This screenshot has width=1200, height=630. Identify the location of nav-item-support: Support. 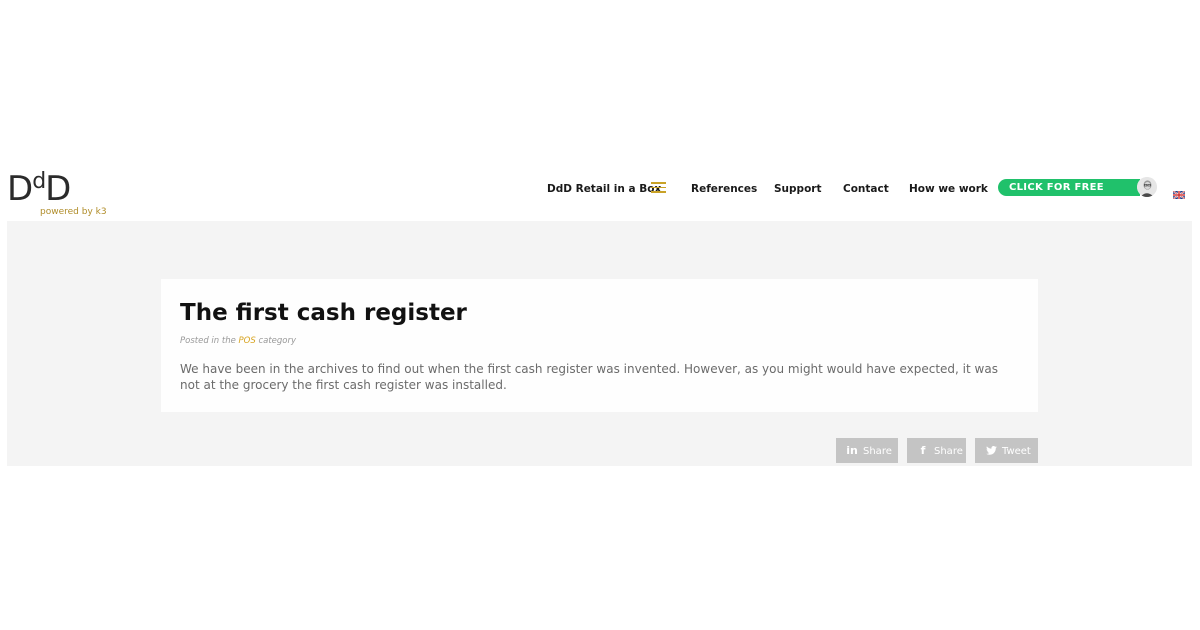
(797, 189).